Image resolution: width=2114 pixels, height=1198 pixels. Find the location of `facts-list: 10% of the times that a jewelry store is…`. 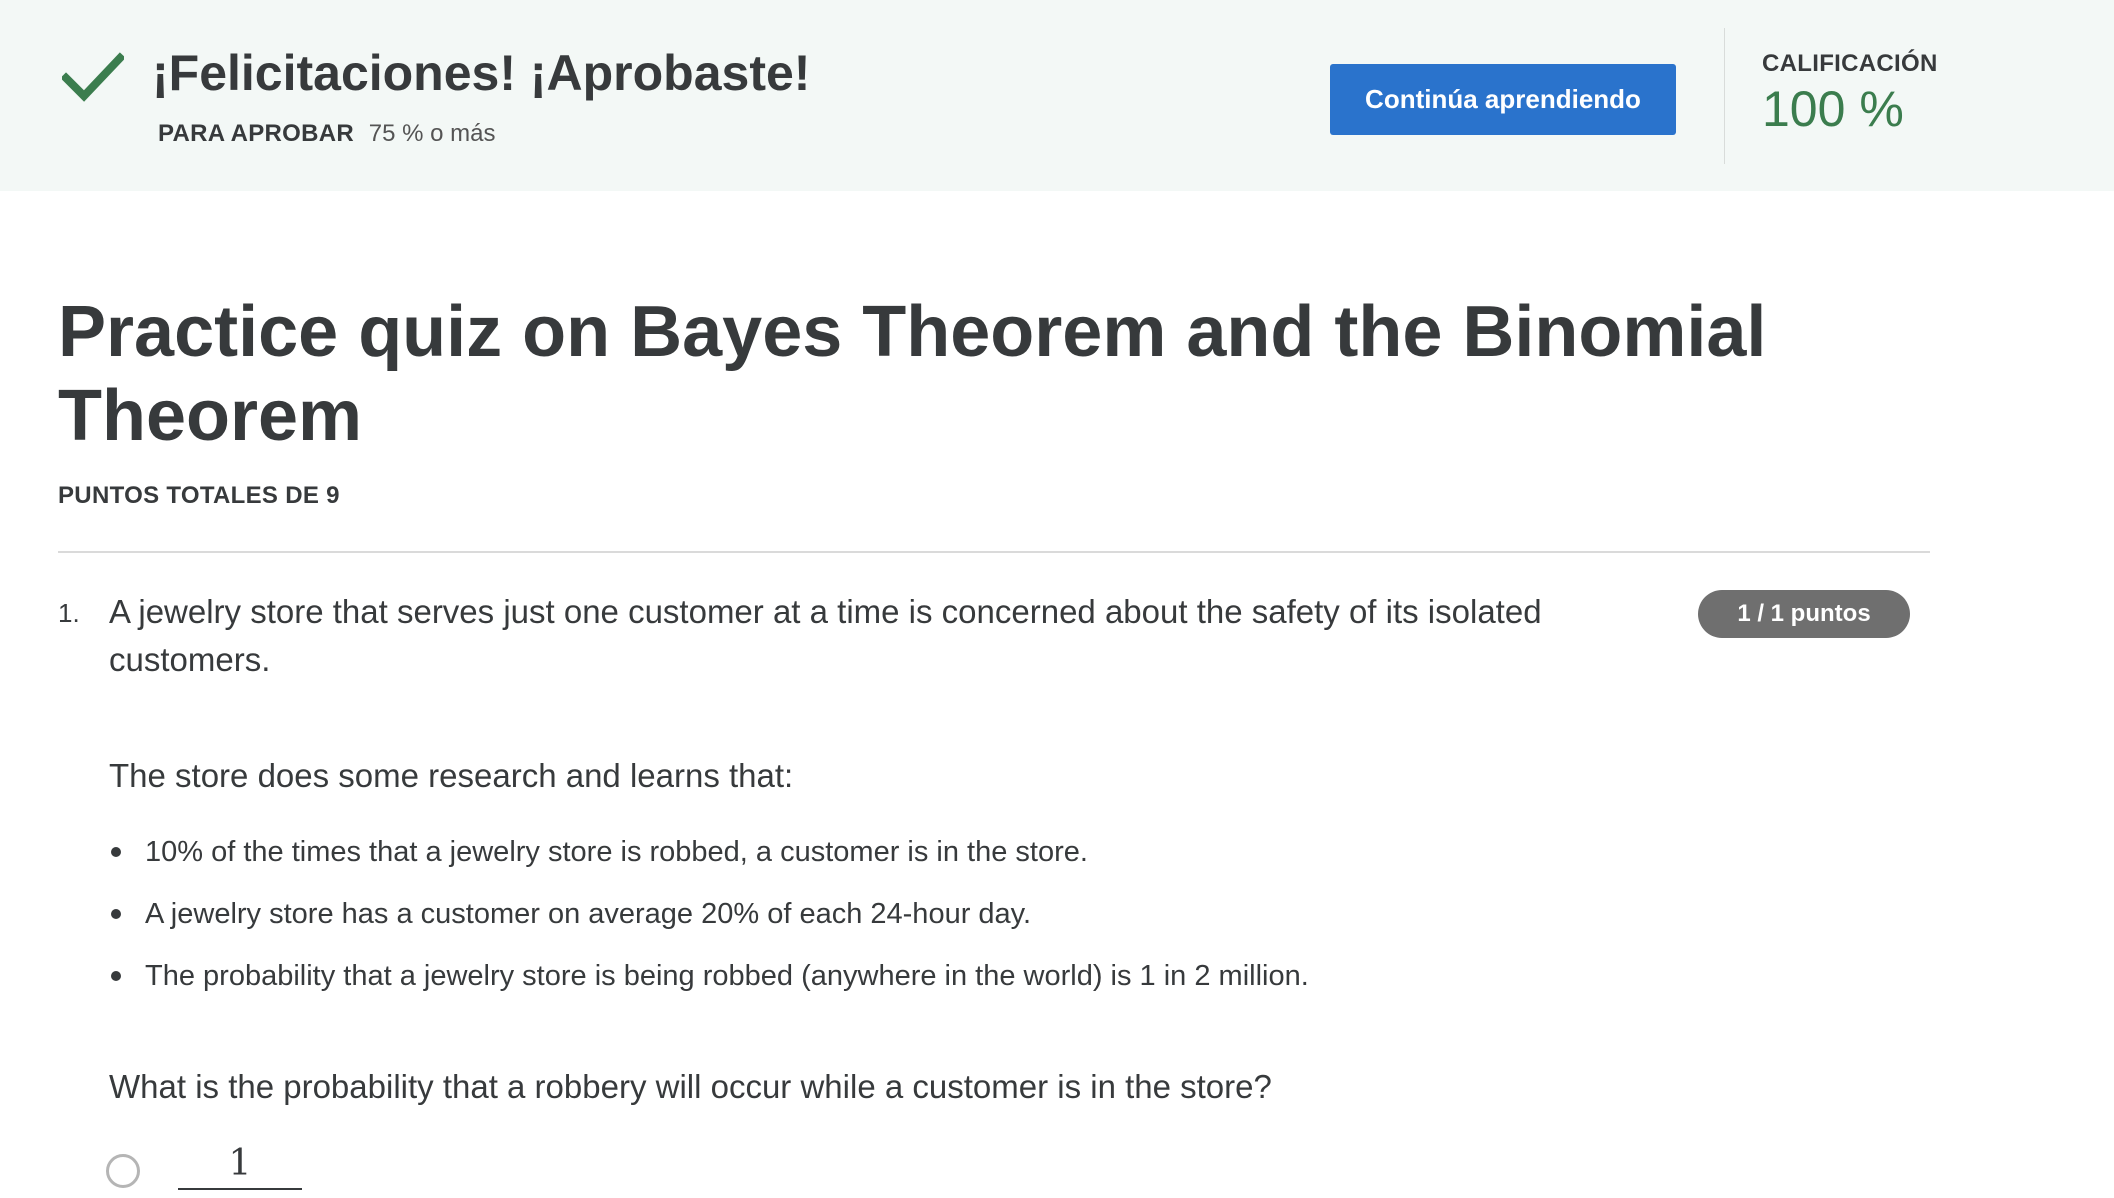

facts-list: 10% of the times that a jewelry store is… is located at coordinates (709, 921).